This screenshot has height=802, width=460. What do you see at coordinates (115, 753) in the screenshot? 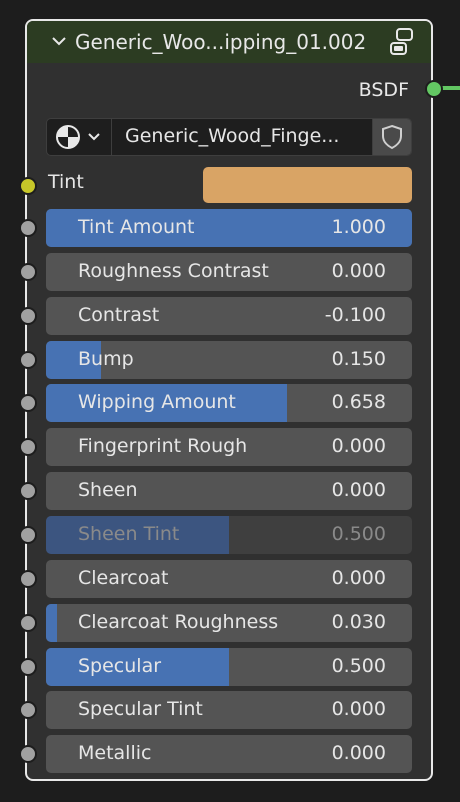
I see `slider-label: Metallic` at bounding box center [115, 753].